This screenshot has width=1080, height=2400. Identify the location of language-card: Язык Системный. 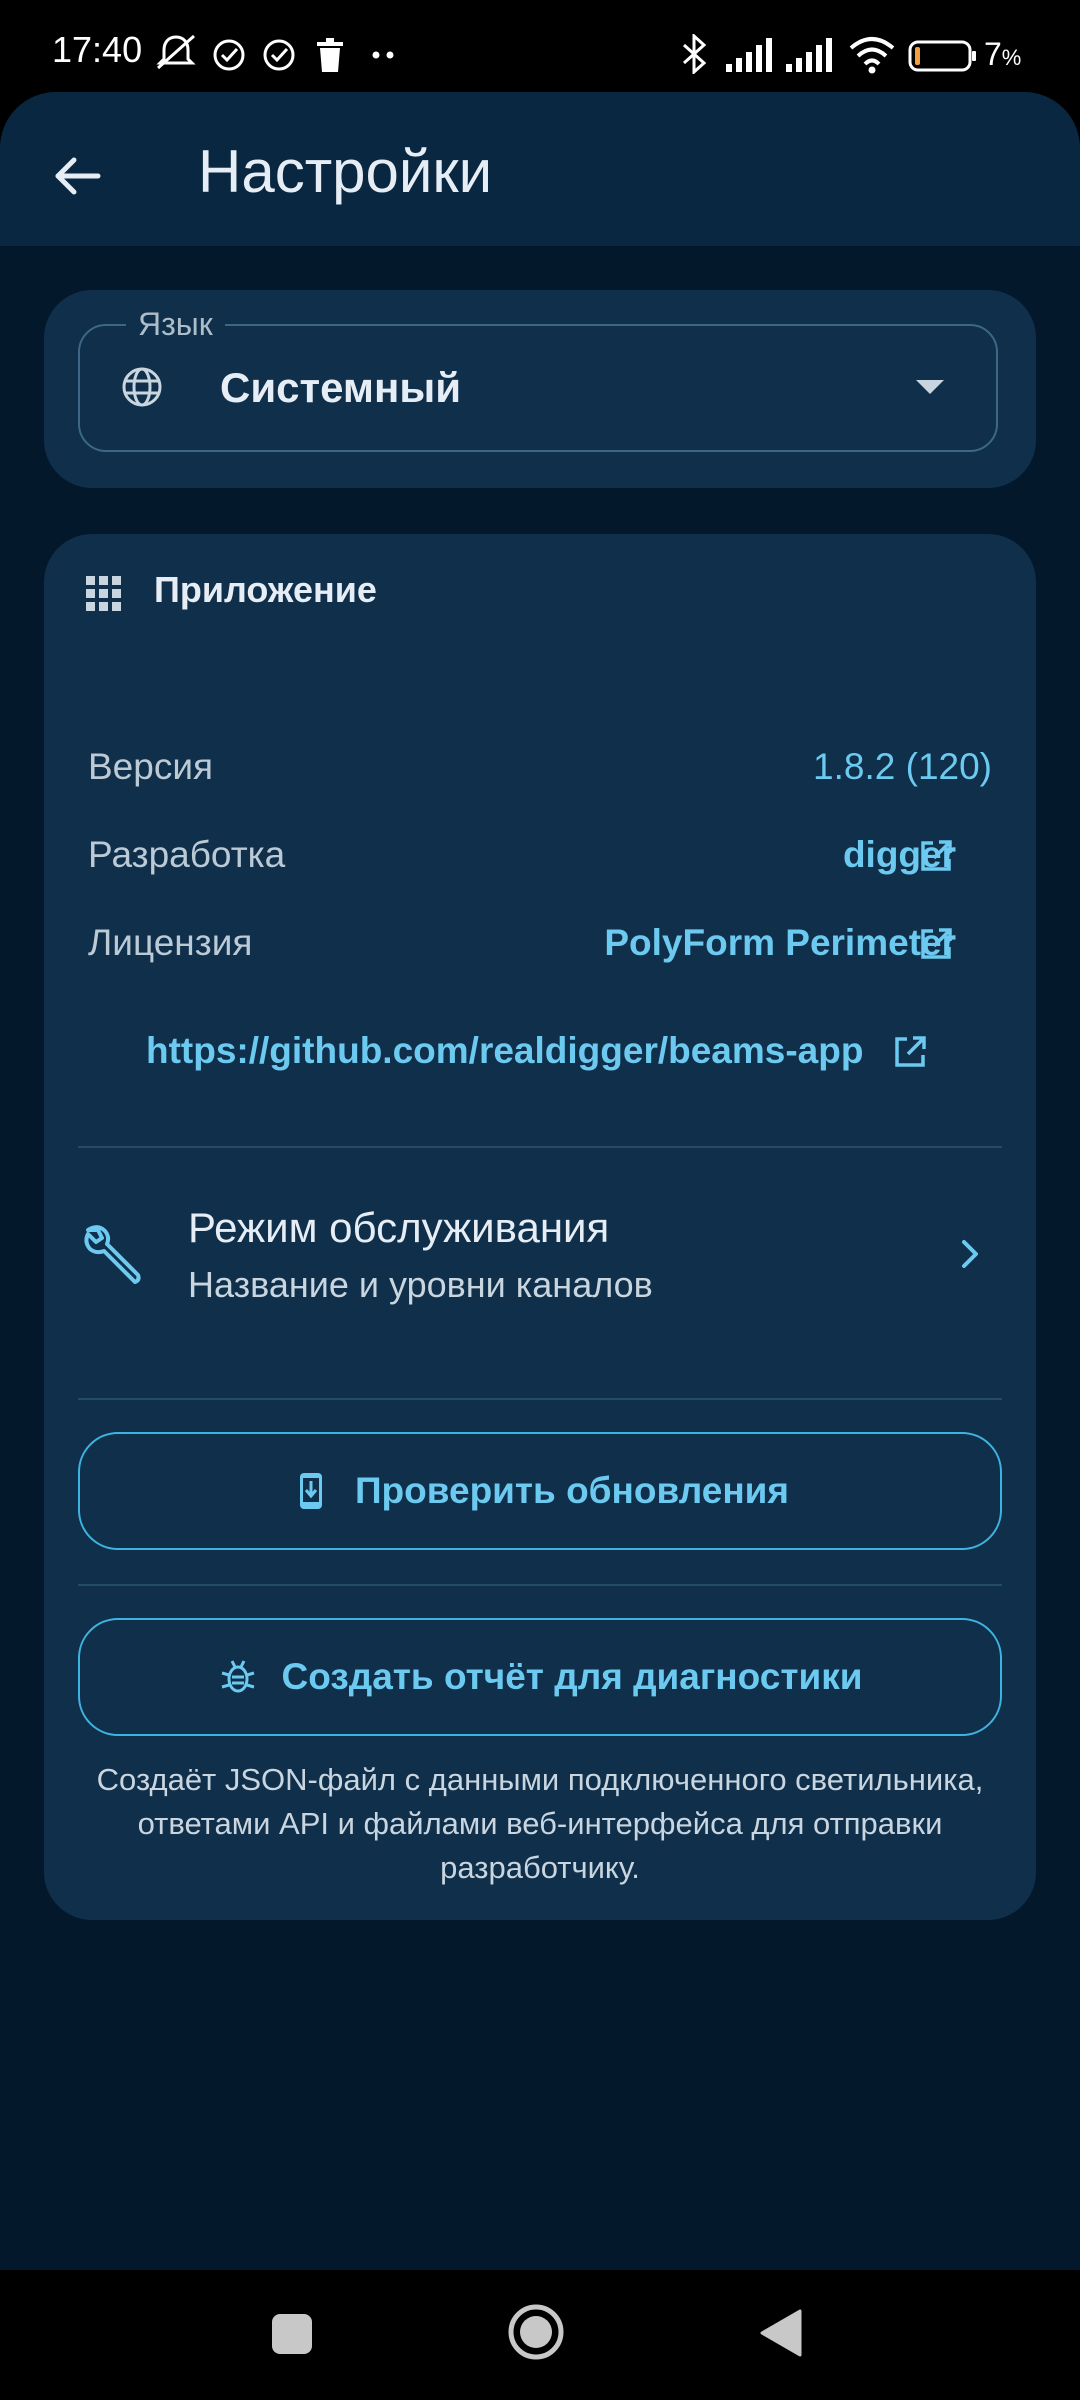
(540, 389).